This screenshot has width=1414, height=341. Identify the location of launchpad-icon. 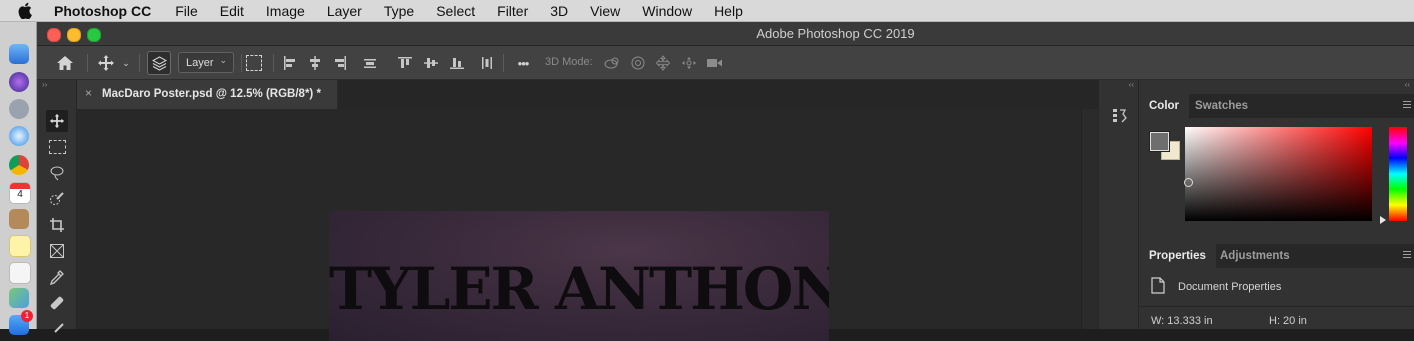
(19, 109).